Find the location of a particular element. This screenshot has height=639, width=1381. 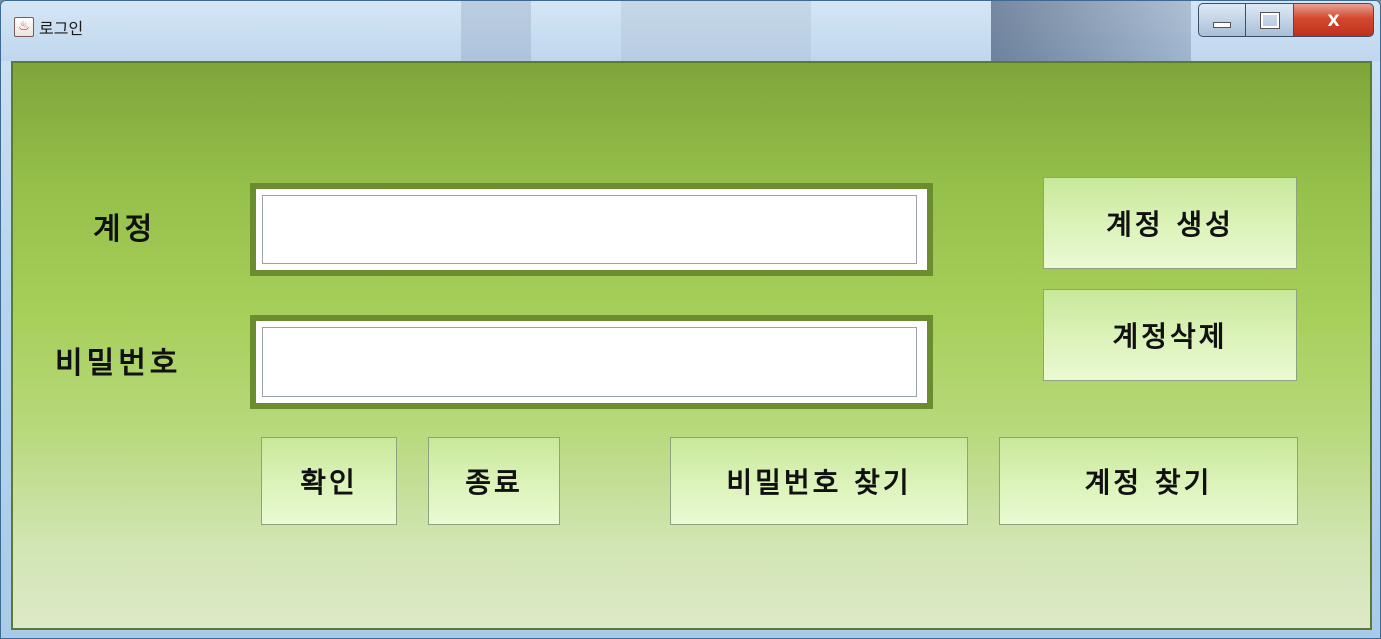

create-account-button: 계정 생성 is located at coordinates (1170, 223).